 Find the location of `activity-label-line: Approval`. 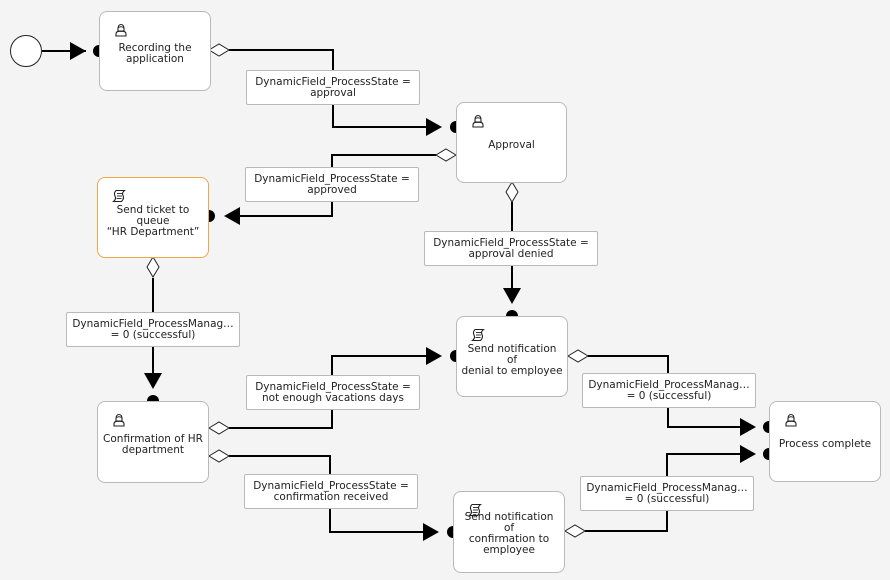

activity-label-line: Approval is located at coordinates (511, 144).